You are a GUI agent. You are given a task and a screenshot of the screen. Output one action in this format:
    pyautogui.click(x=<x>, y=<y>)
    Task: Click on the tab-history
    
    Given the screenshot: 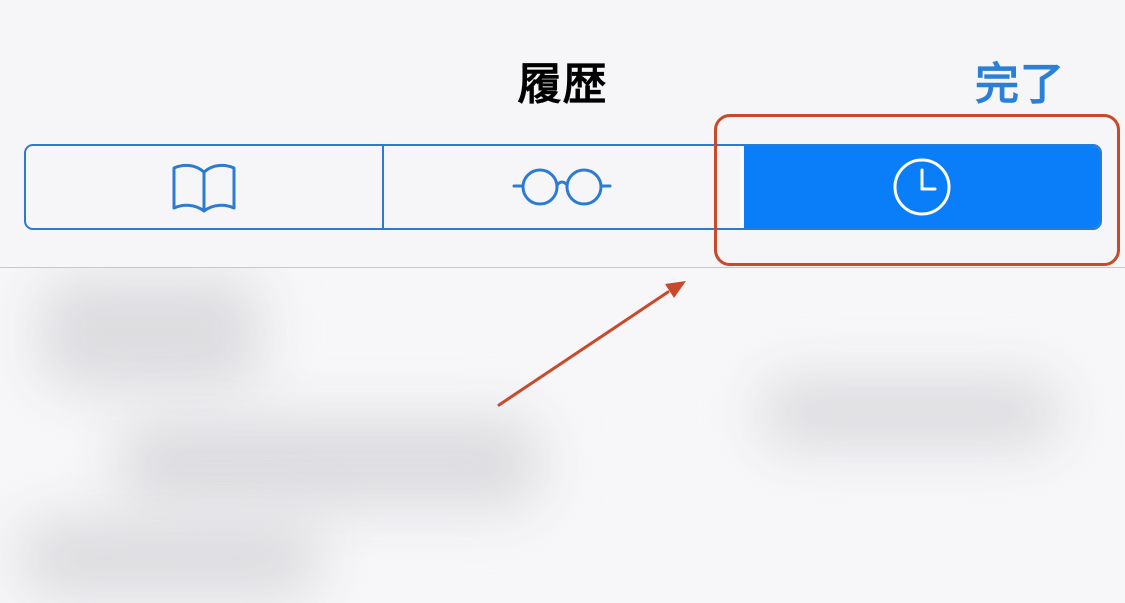 What is the action you would take?
    pyautogui.click(x=920, y=187)
    